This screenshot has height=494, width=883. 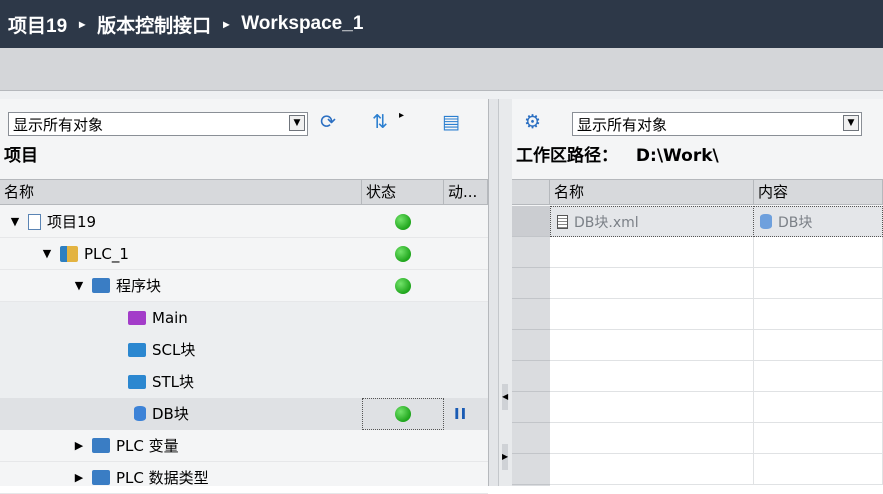 What do you see at coordinates (606, 222) in the screenshot?
I see `file-name: DB块.xml` at bounding box center [606, 222].